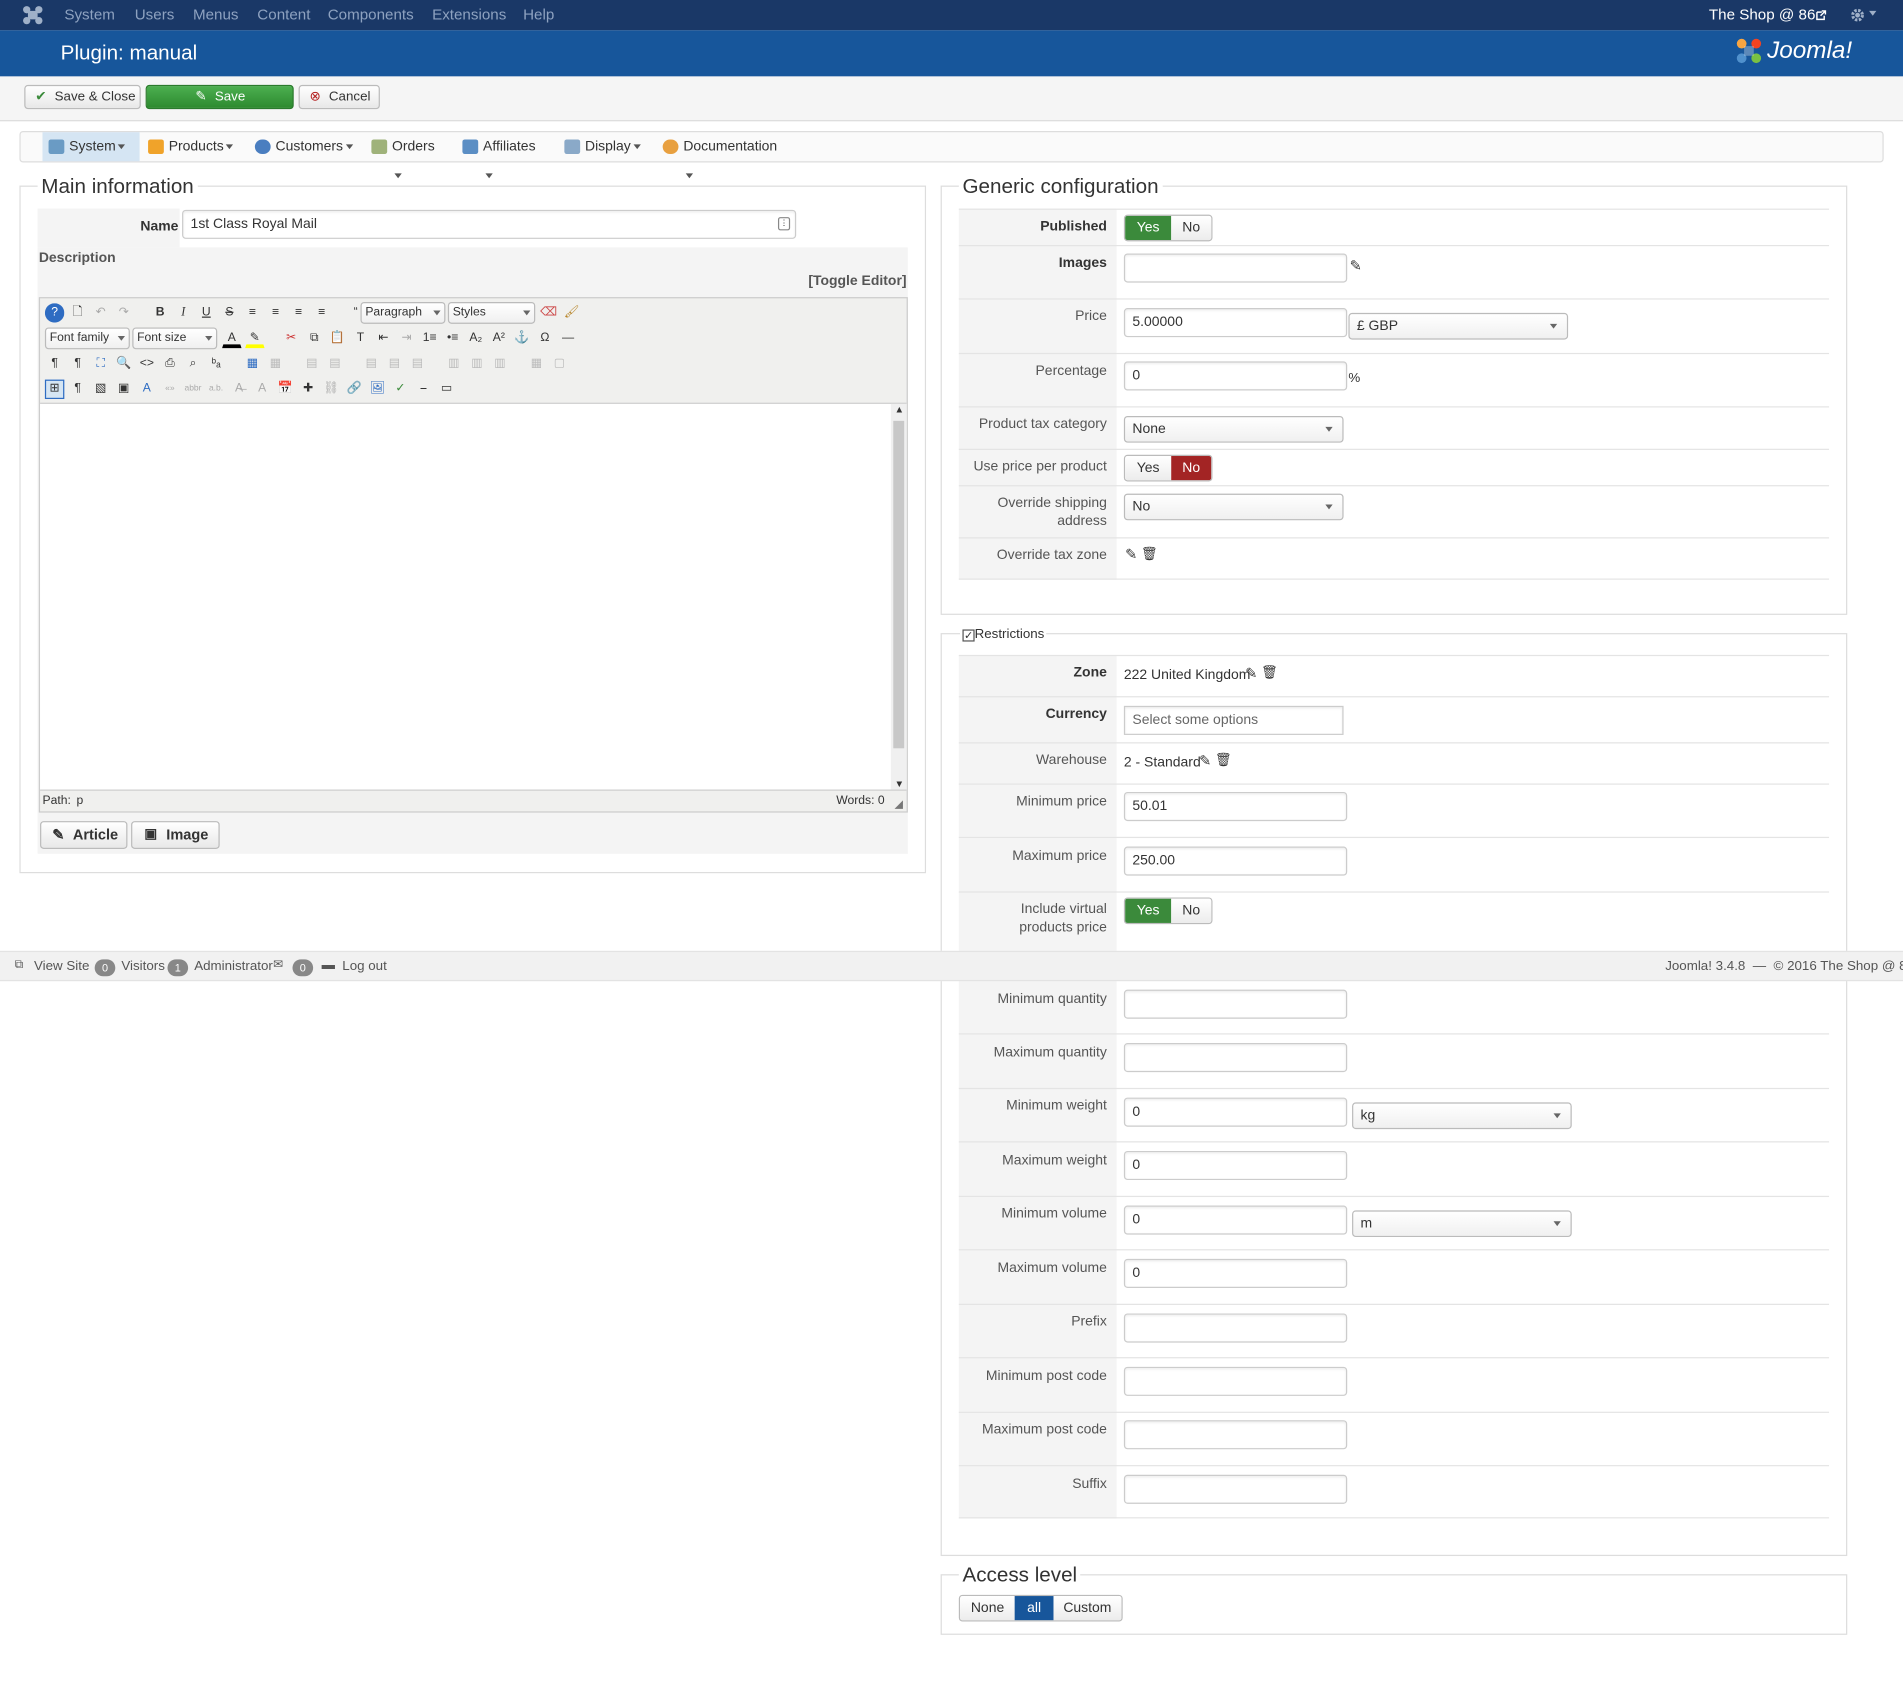 This screenshot has width=1903, height=1704. Describe the element at coordinates (252, 312) in the screenshot. I see `align-justify-icon: ≡` at that location.